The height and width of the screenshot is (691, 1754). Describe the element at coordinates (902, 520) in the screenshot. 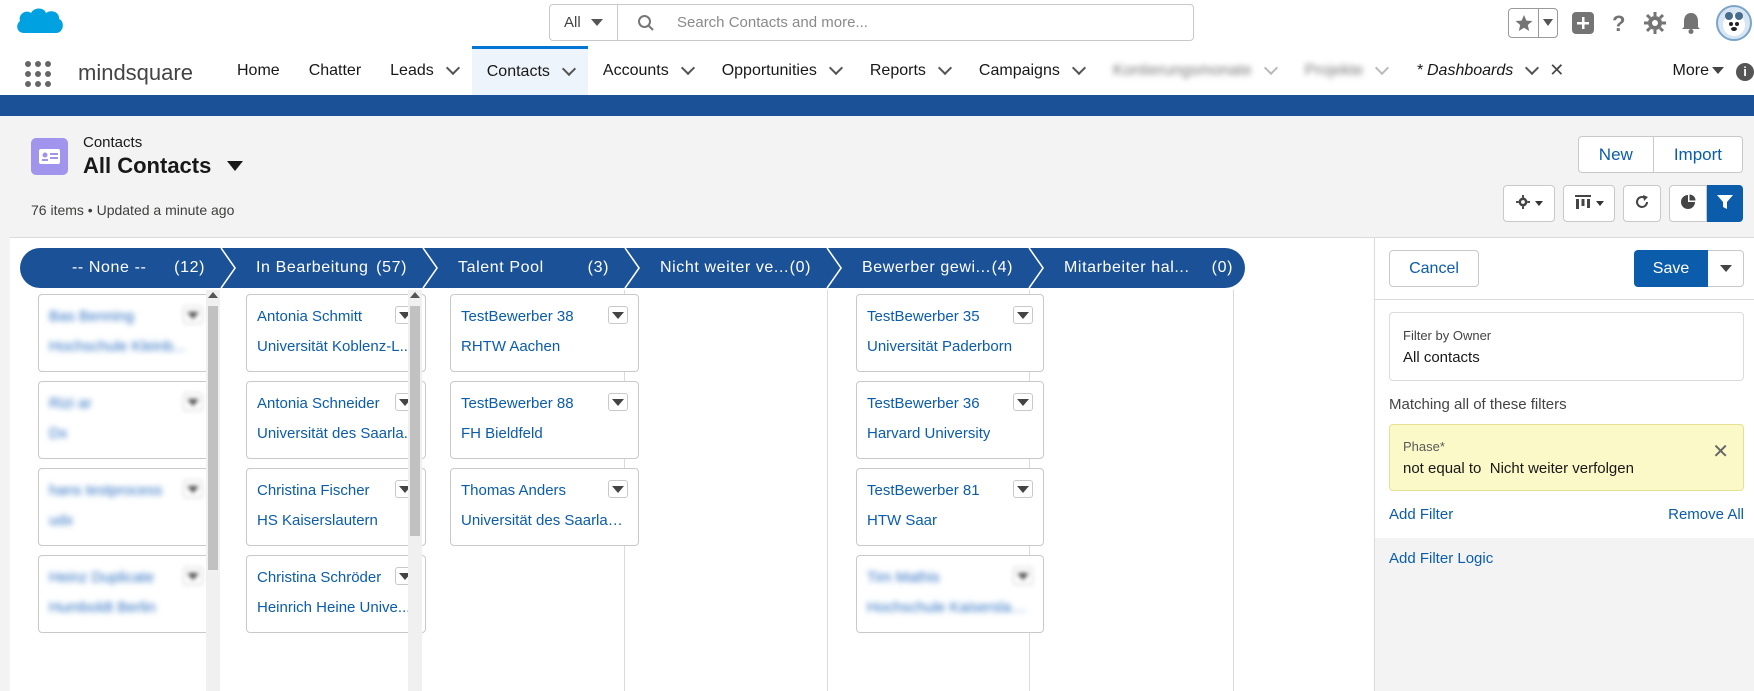

I see `account-name-link: HTW Saar` at that location.